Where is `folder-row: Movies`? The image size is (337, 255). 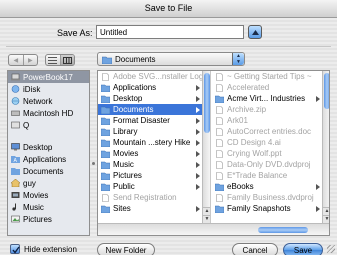 folder-row: Movies is located at coordinates (154, 153).